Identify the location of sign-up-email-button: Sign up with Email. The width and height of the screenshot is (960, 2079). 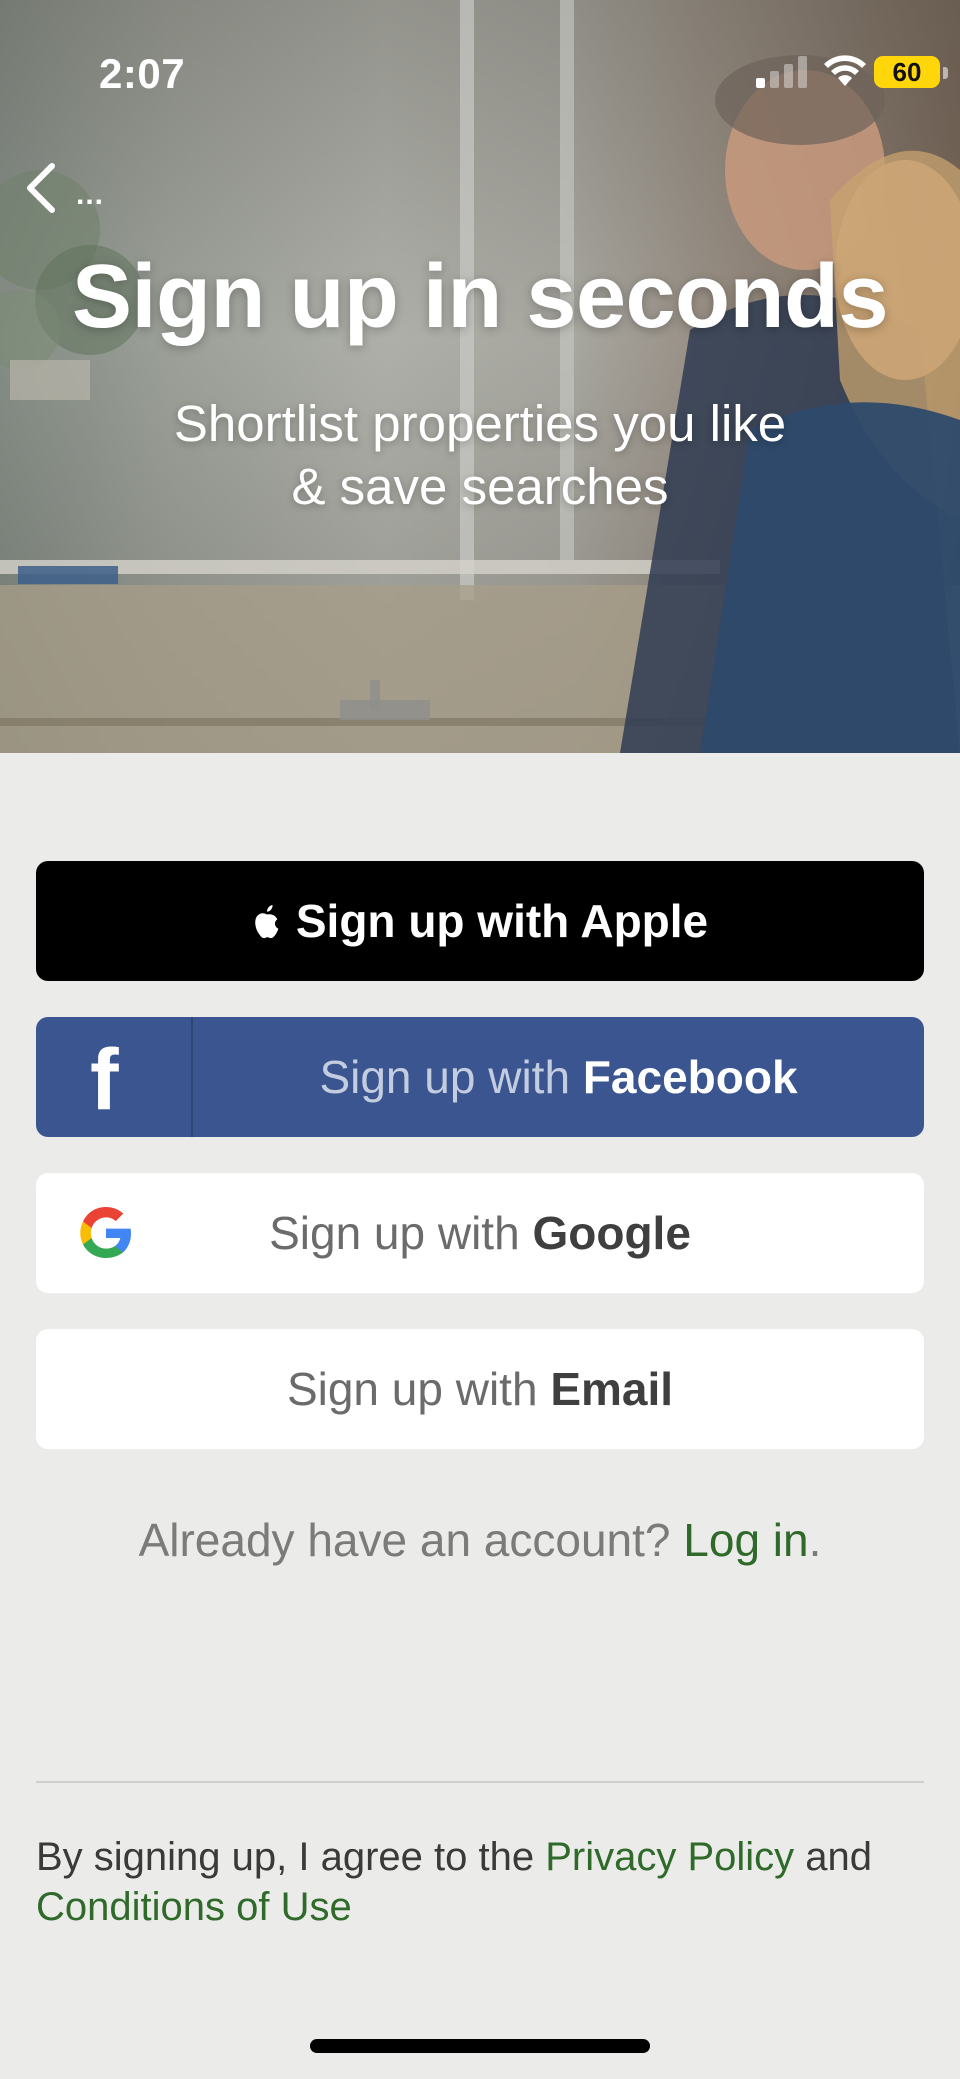
(480, 1389).